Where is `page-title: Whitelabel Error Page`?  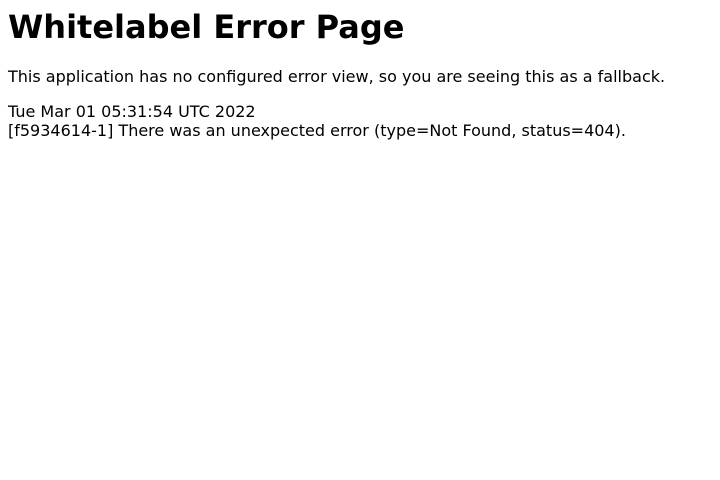
page-title: Whitelabel Error Page is located at coordinates (206, 27).